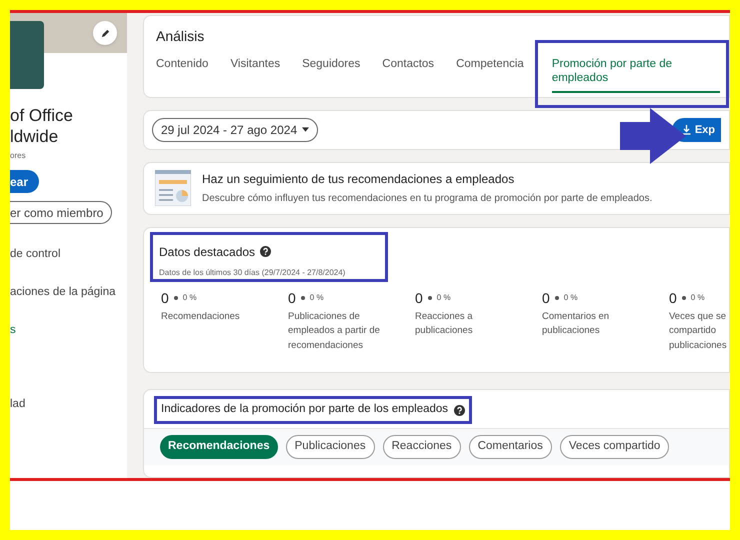 The height and width of the screenshot is (540, 740). What do you see at coordinates (408, 67) in the screenshot?
I see `analytics-tab: Contactos` at bounding box center [408, 67].